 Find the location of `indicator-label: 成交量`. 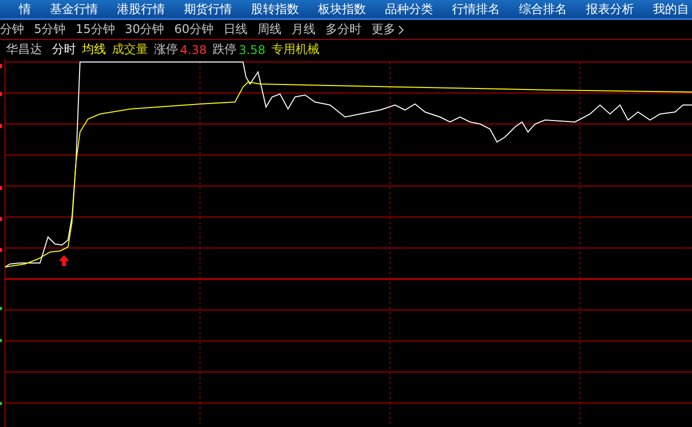

indicator-label: 成交量 is located at coordinates (130, 49).